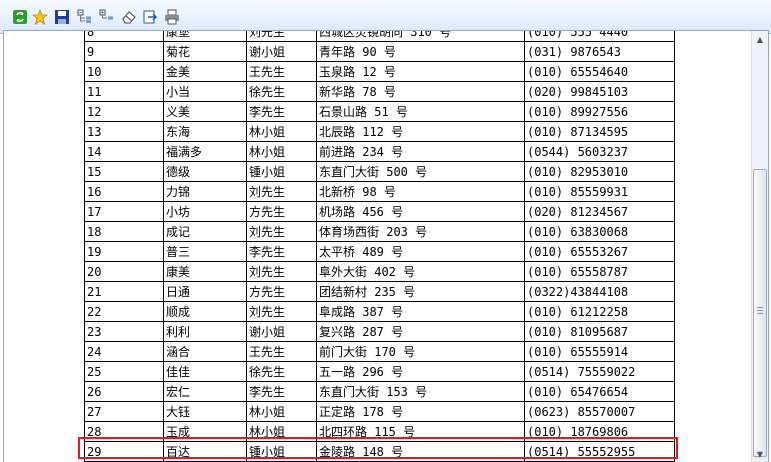  I want to click on table-row: 9 菊花 谢小姐 青年路 90 号 (031) 9876543, so click(379, 51).